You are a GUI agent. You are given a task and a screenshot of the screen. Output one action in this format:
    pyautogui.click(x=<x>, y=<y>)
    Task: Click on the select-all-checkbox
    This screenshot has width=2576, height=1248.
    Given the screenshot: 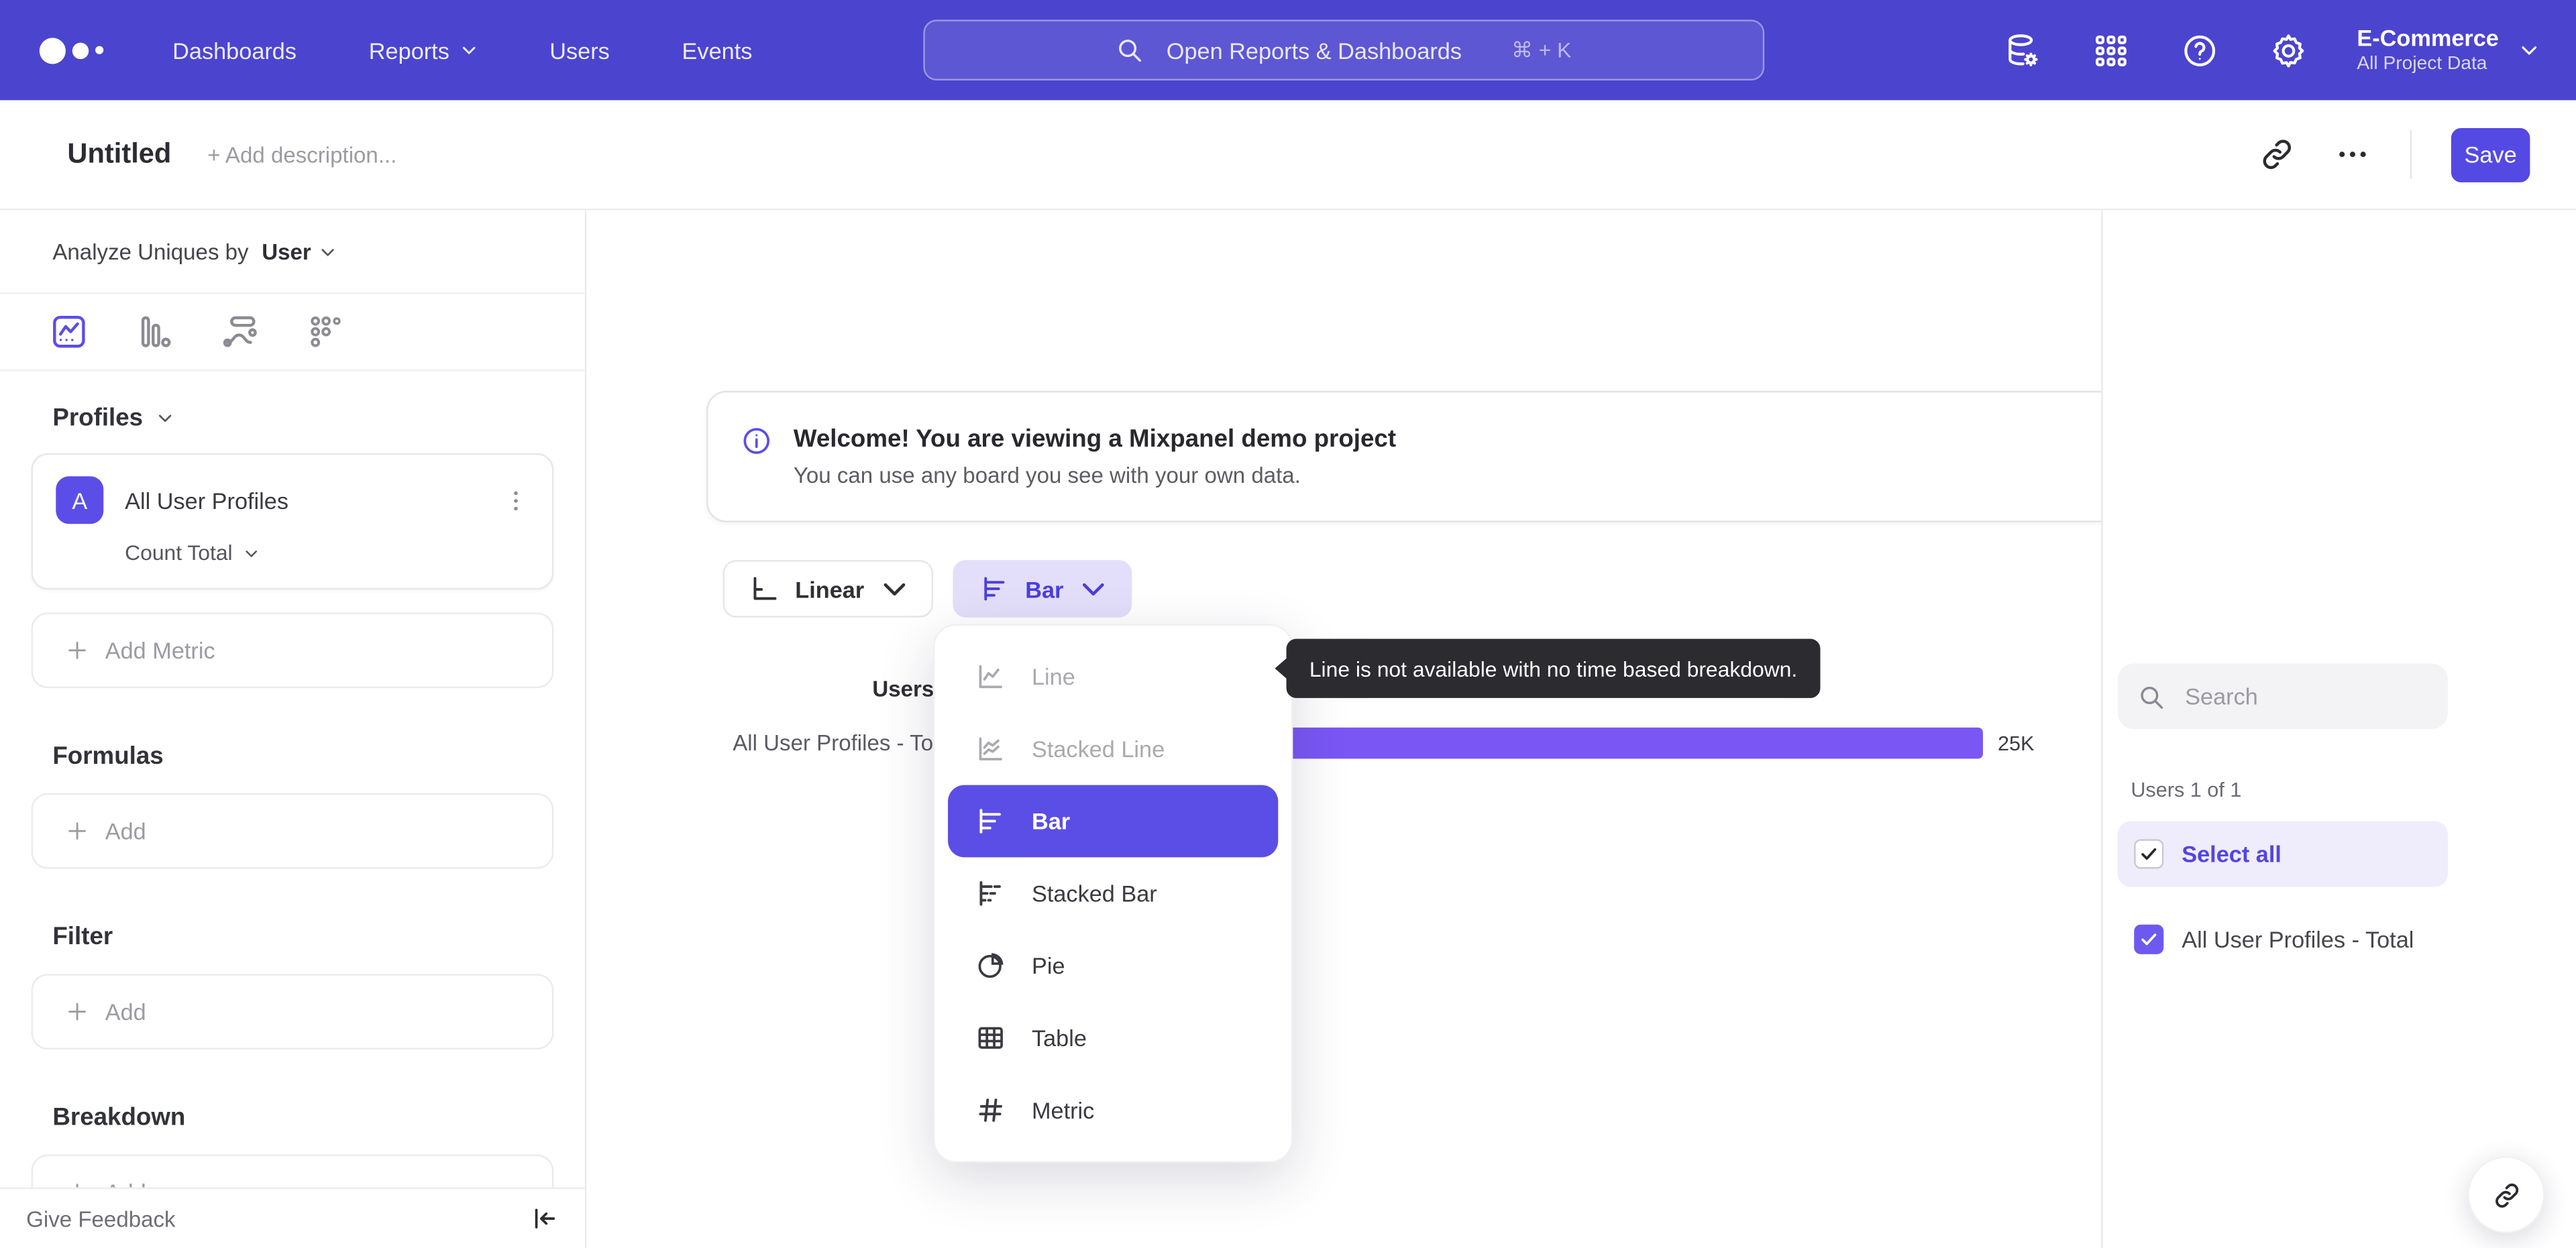 What is the action you would take?
    pyautogui.click(x=2149, y=854)
    